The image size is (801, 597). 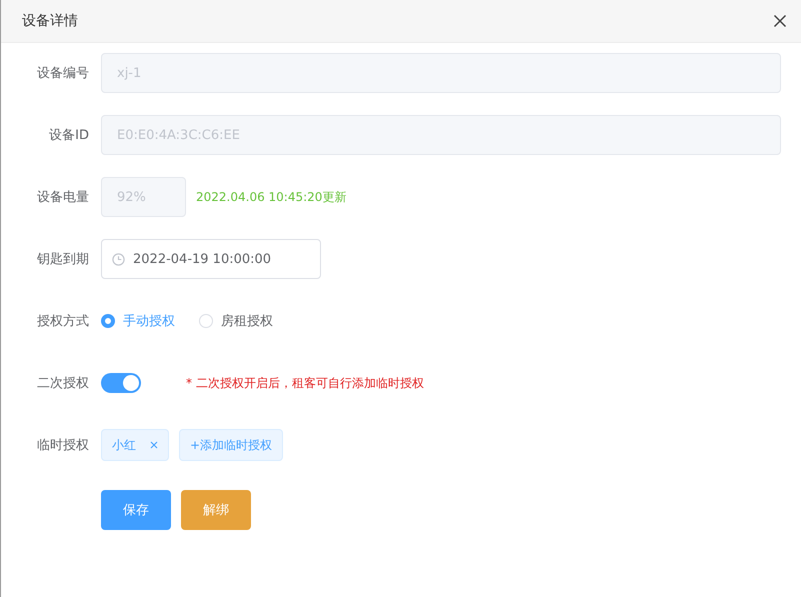 What do you see at coordinates (69, 135) in the screenshot?
I see `field-label: 设备ID` at bounding box center [69, 135].